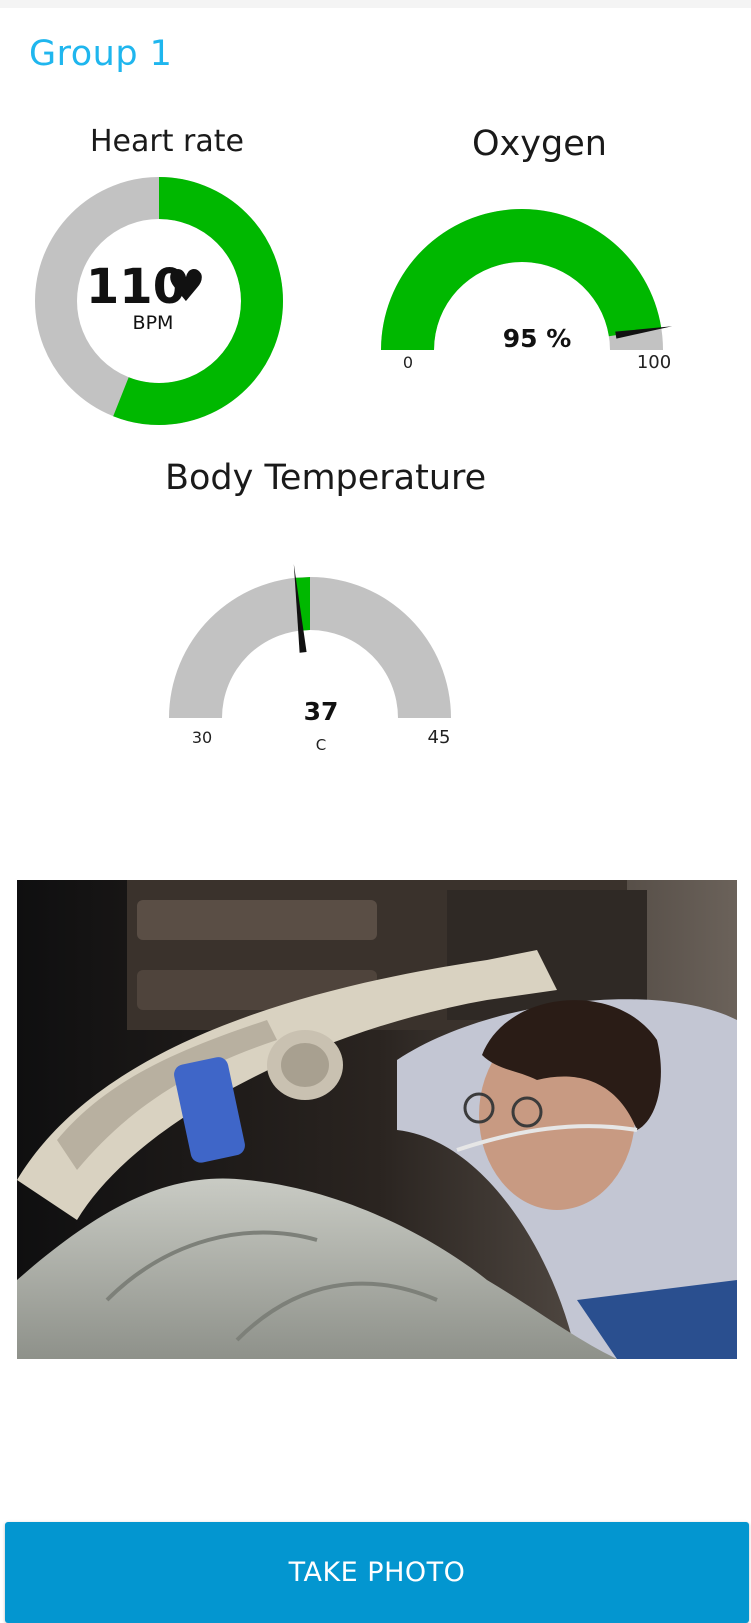  Describe the element at coordinates (153, 323) in the screenshot. I see `heart-rate-unit: BPM` at that location.